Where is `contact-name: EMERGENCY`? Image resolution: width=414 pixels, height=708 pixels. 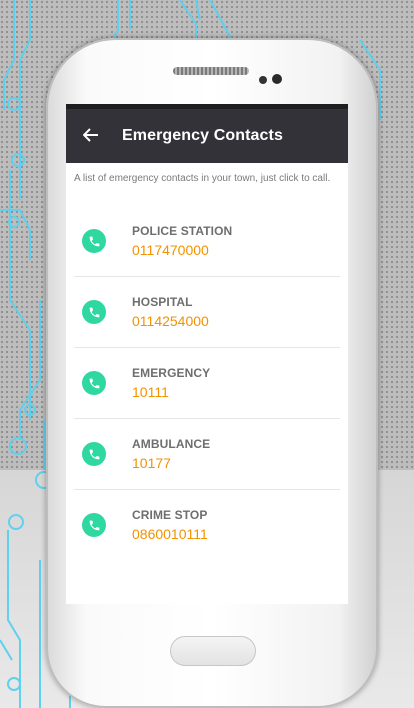
contact-name: EMERGENCY is located at coordinates (171, 373).